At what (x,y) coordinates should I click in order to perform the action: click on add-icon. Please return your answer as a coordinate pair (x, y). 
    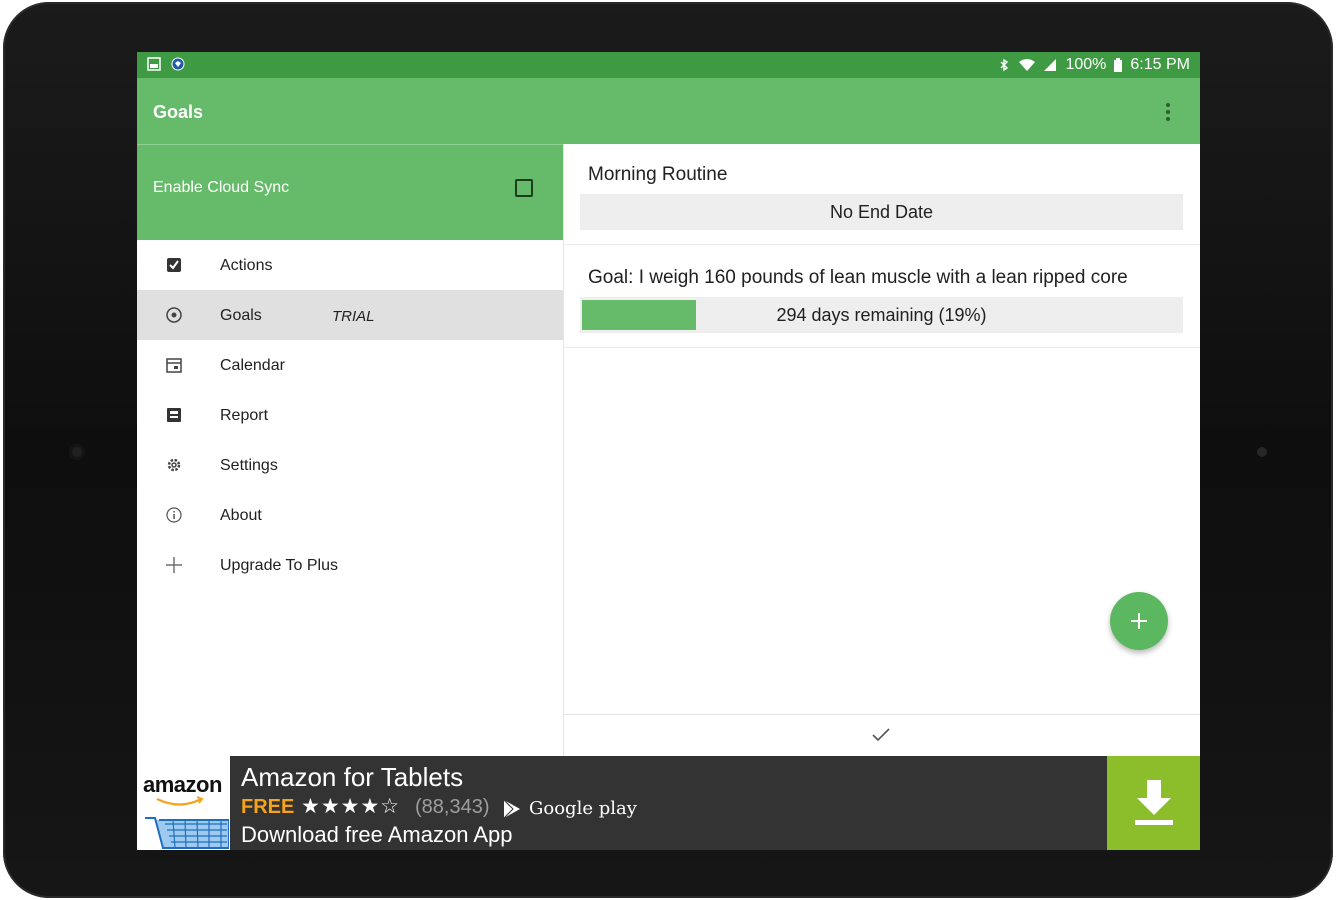
    Looking at the image, I should click on (1139, 621).